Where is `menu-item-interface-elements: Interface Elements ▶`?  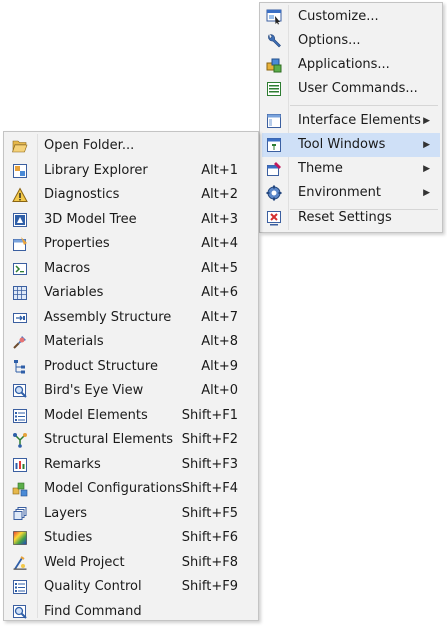 menu-item-interface-elements: Interface Elements ▶ is located at coordinates (351, 121).